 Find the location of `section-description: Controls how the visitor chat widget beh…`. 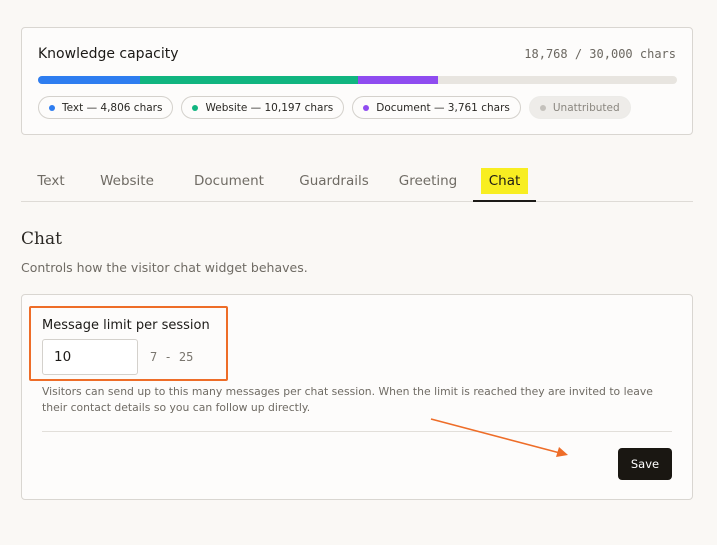

section-description: Controls how the visitor chat widget beh… is located at coordinates (164, 267).